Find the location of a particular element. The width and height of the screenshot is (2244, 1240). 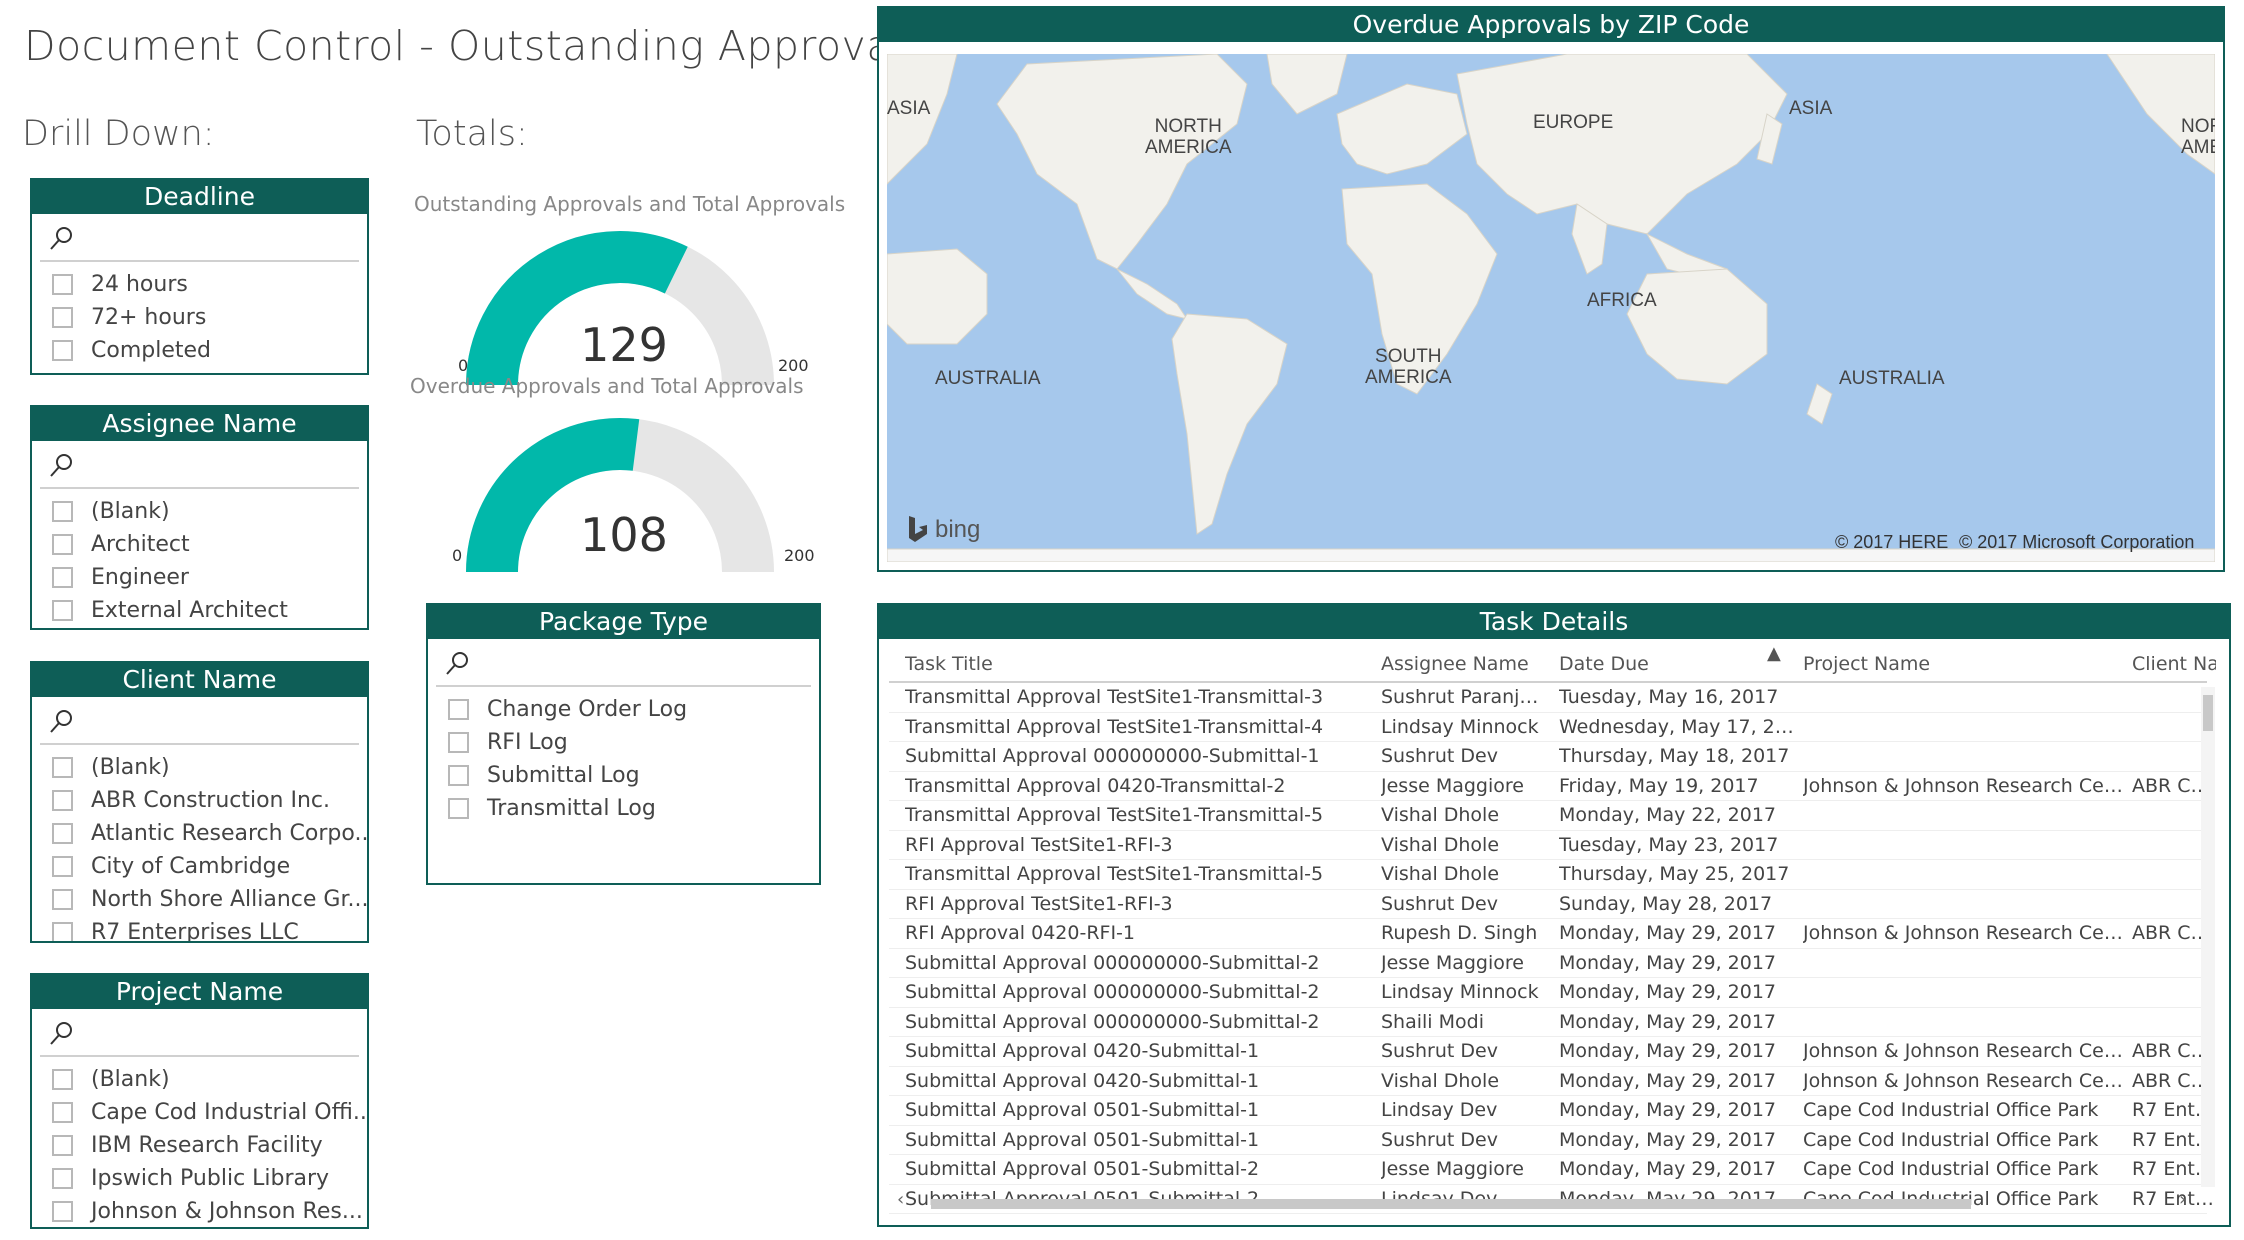

horizontal-scrollbar: ‹ › is located at coordinates (1547, 1201).